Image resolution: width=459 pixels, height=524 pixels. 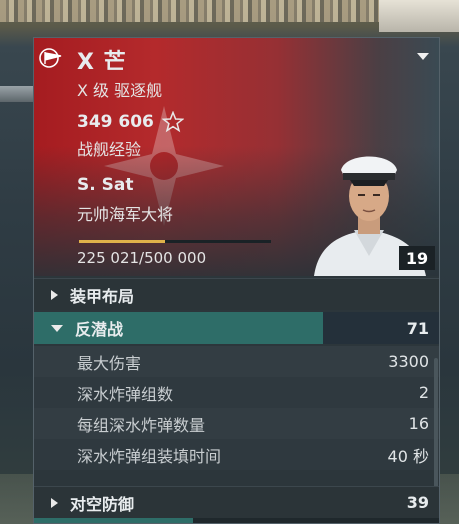 What do you see at coordinates (142, 258) in the screenshot?
I see `commander-progress-text: 225 021/500 000` at bounding box center [142, 258].